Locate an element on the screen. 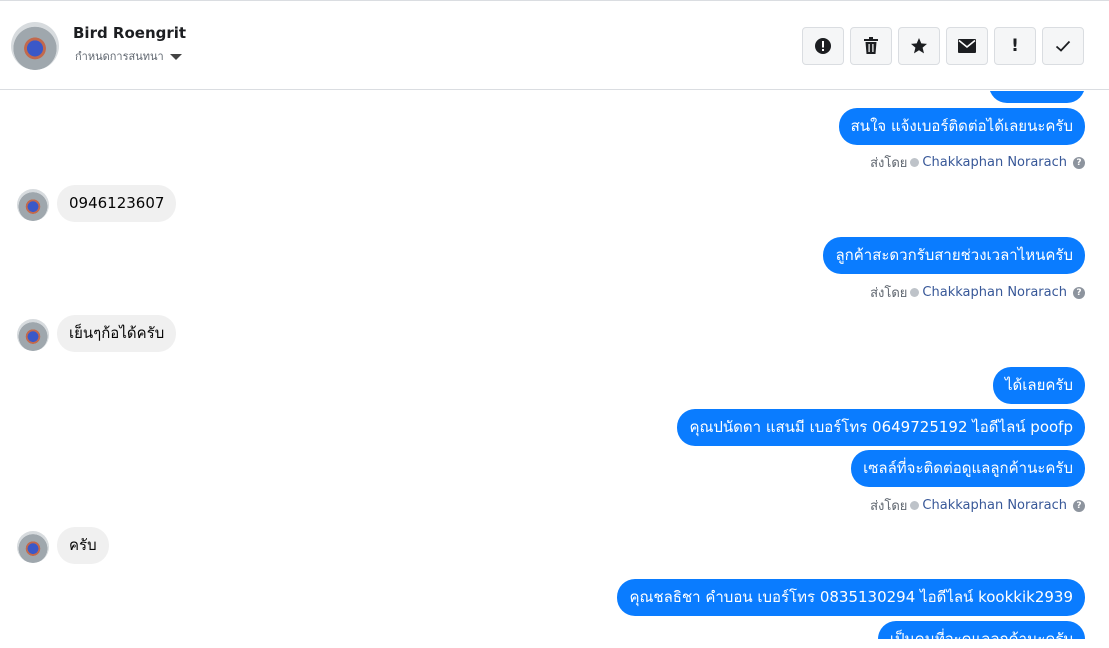  star-icon is located at coordinates (919, 46).